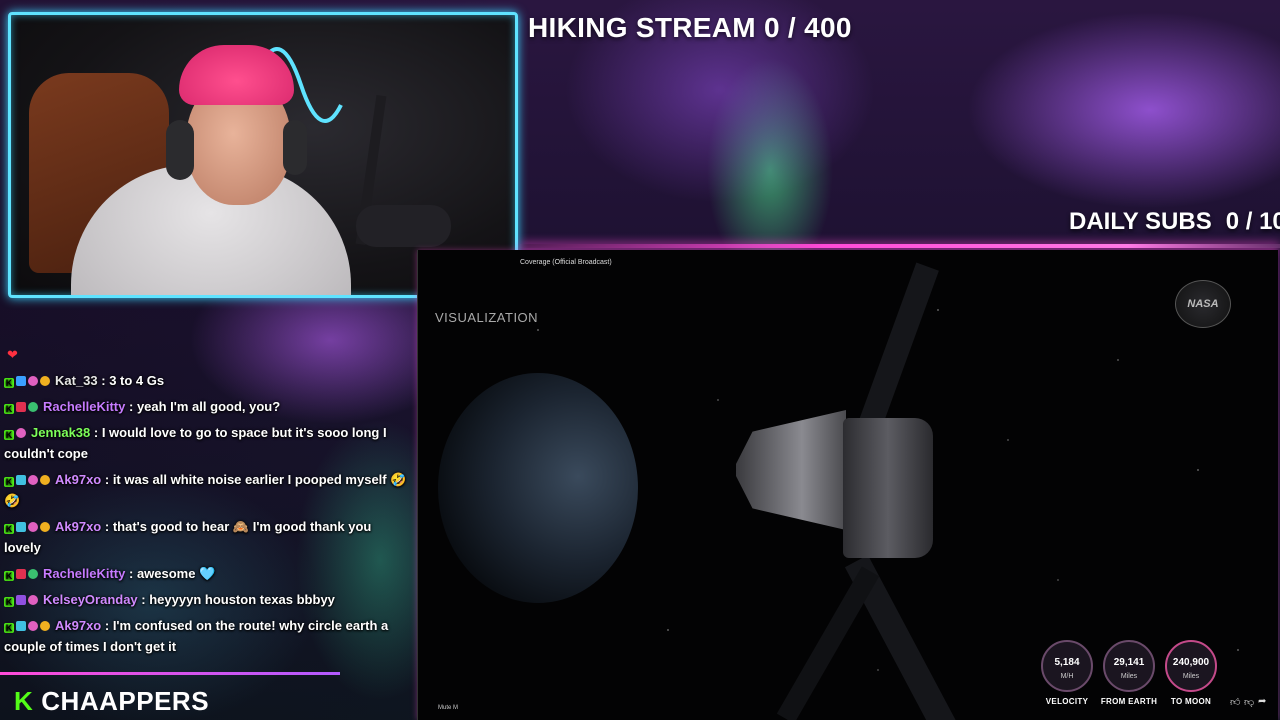 The width and height of the screenshot is (1280, 720). Describe the element at coordinates (888, 488) in the screenshot. I see `service-module` at that location.